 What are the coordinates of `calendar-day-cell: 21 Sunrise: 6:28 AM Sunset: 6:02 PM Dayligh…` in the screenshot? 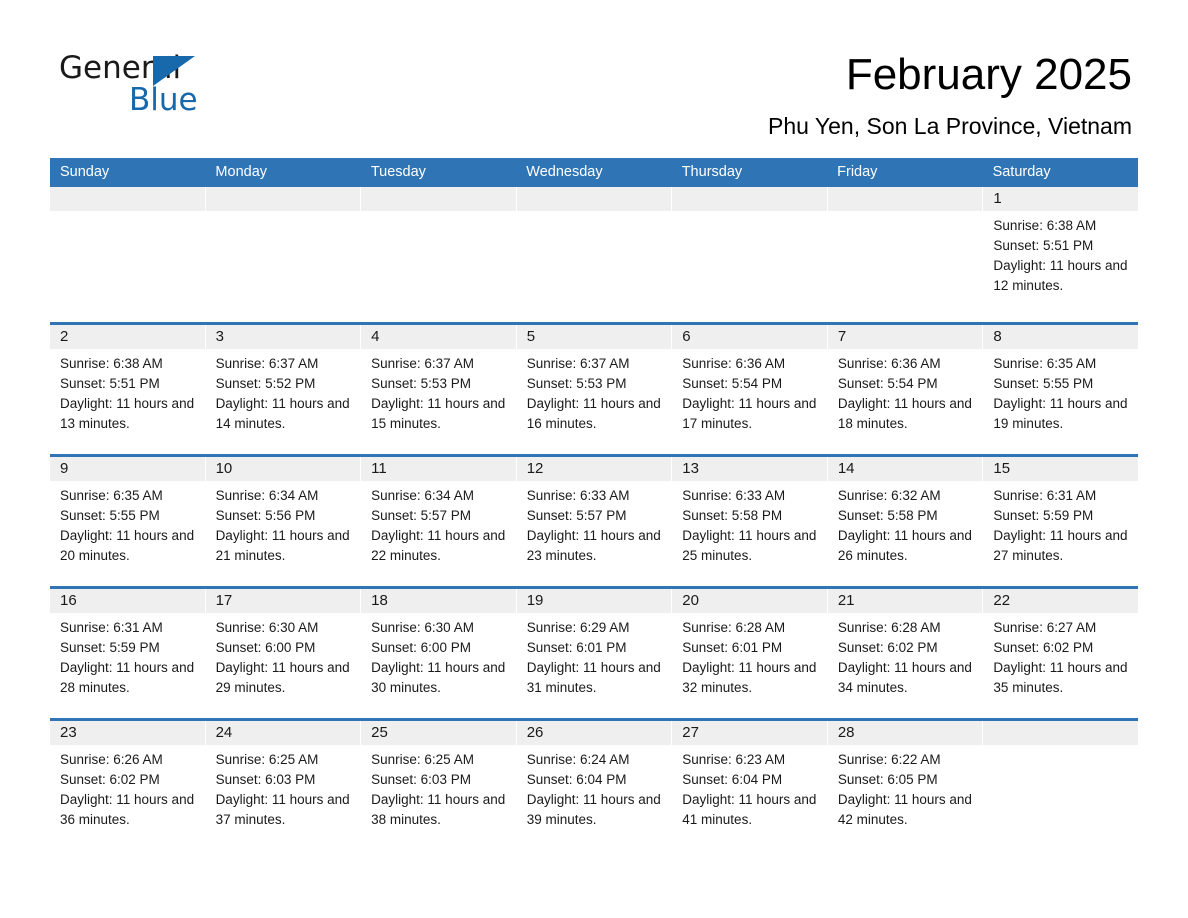 It's located at (905, 653).